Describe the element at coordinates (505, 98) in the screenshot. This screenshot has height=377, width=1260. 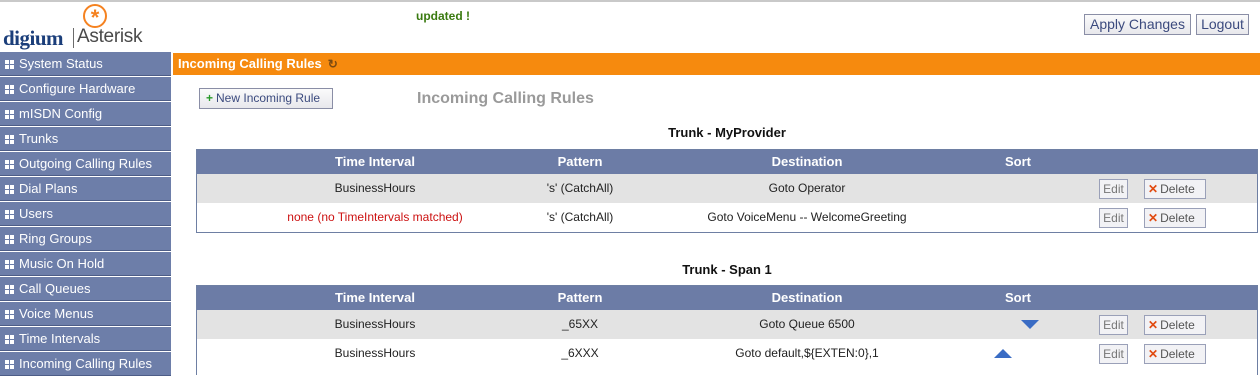
I see `section-title: Incoming Calling Rules` at that location.